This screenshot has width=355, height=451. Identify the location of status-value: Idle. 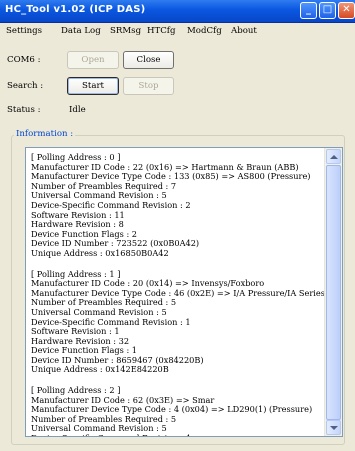
(77, 110).